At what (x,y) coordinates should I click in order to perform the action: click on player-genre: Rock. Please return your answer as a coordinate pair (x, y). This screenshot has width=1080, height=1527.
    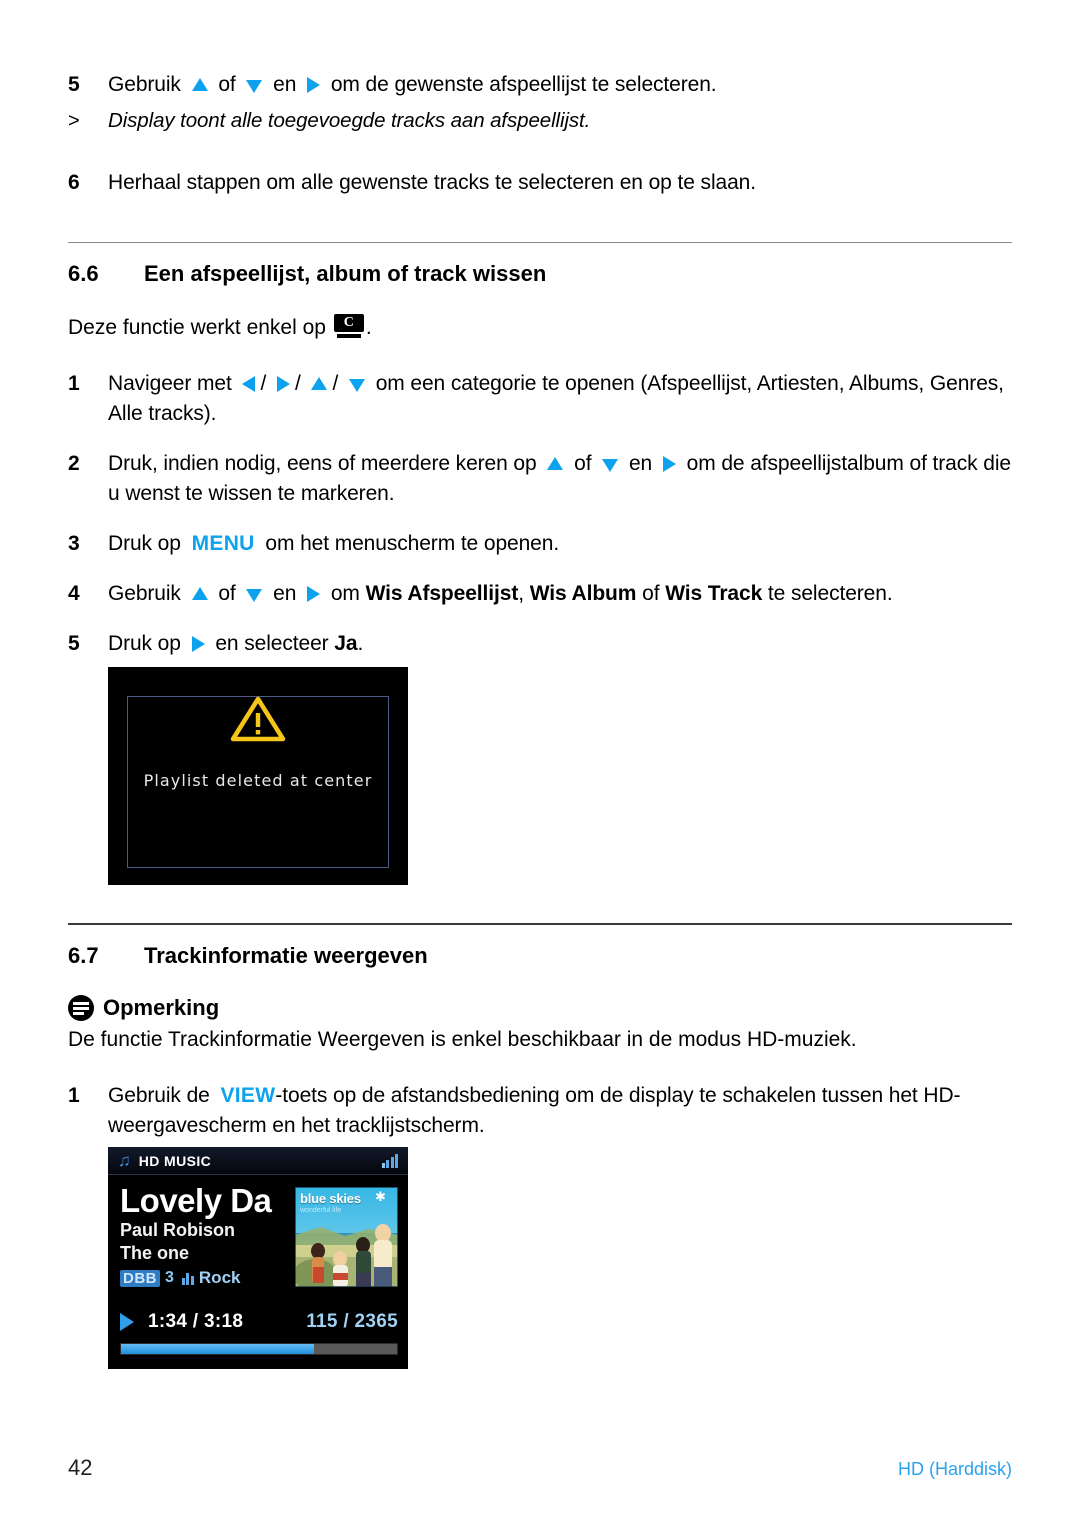
    Looking at the image, I should click on (219, 1277).